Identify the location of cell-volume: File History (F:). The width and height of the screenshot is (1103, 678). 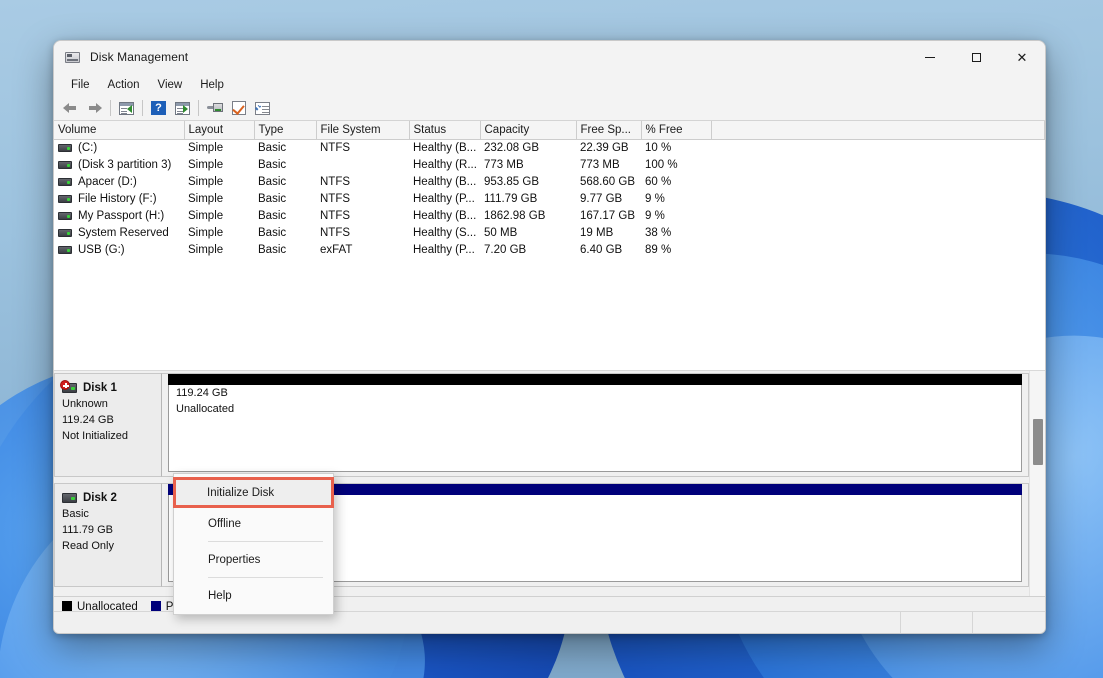
(119, 198).